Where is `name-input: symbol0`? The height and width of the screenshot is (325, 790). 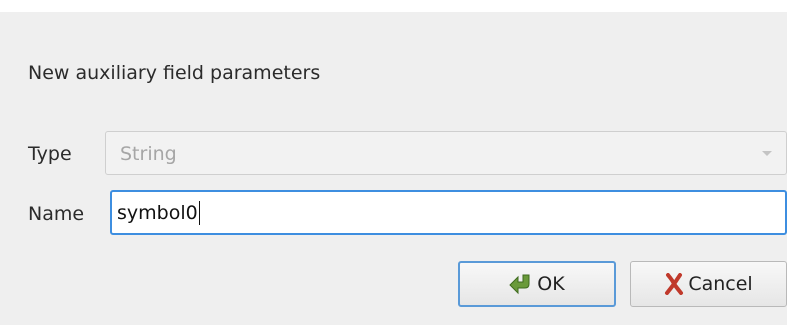
name-input: symbol0 is located at coordinates (448, 212).